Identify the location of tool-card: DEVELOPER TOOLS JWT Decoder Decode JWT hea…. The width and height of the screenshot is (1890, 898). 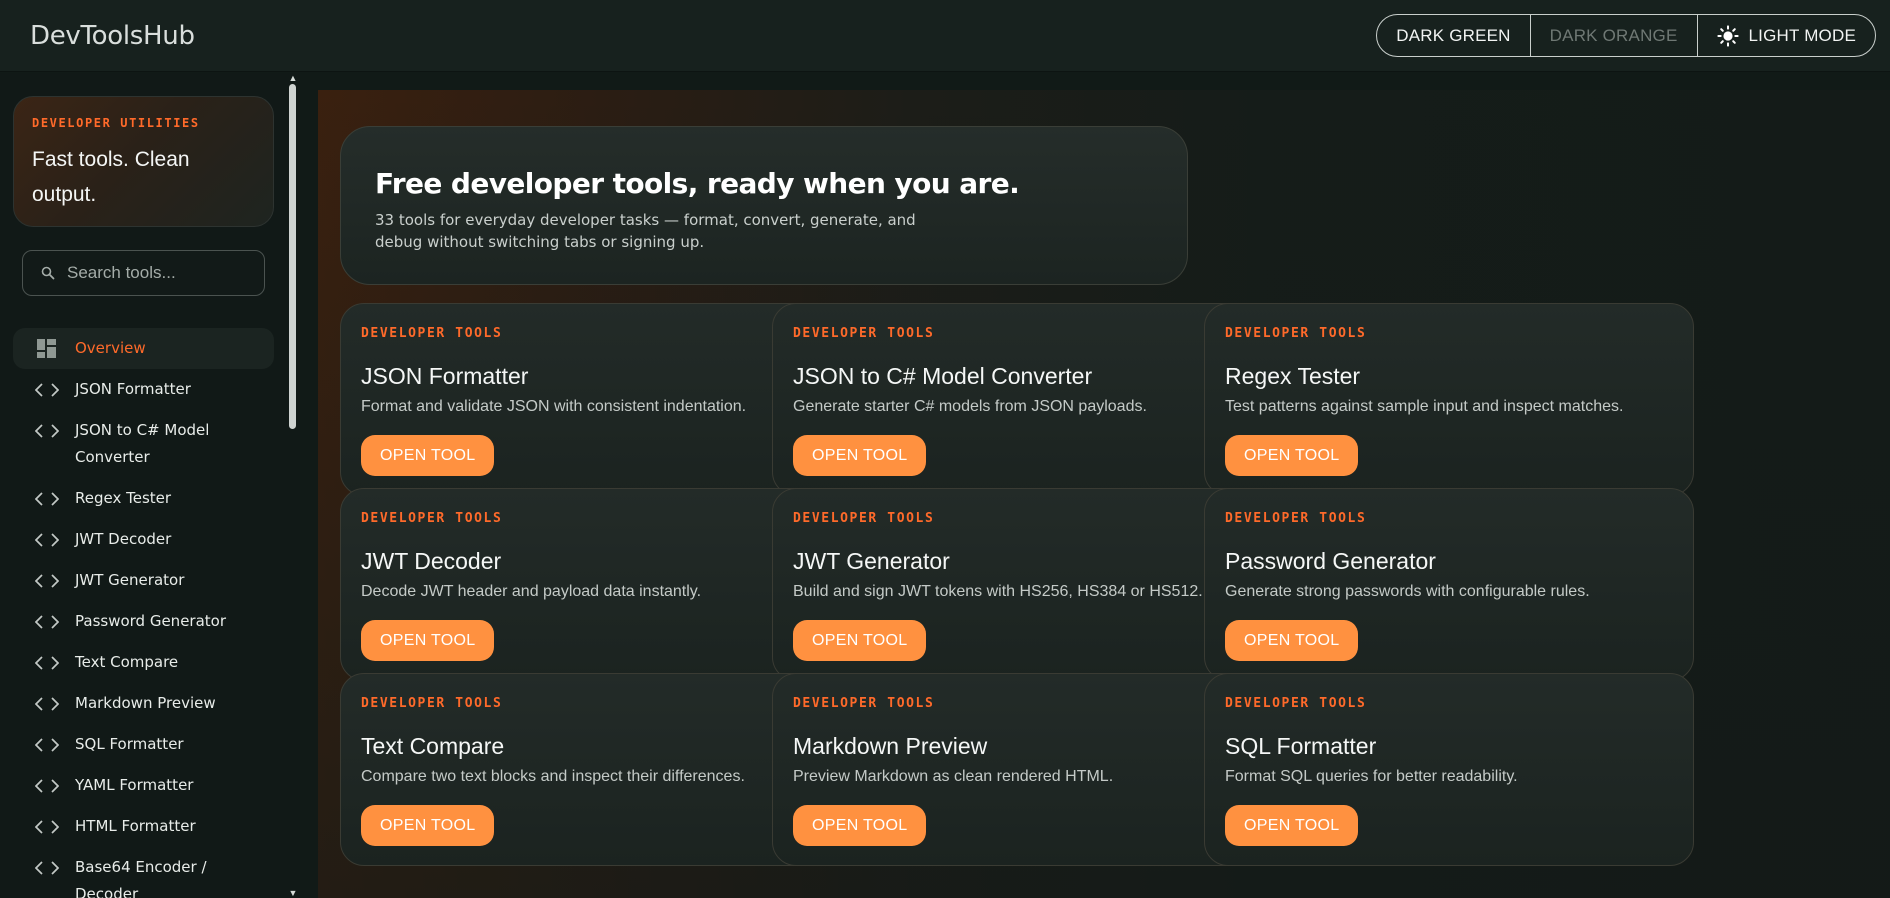
(585, 584).